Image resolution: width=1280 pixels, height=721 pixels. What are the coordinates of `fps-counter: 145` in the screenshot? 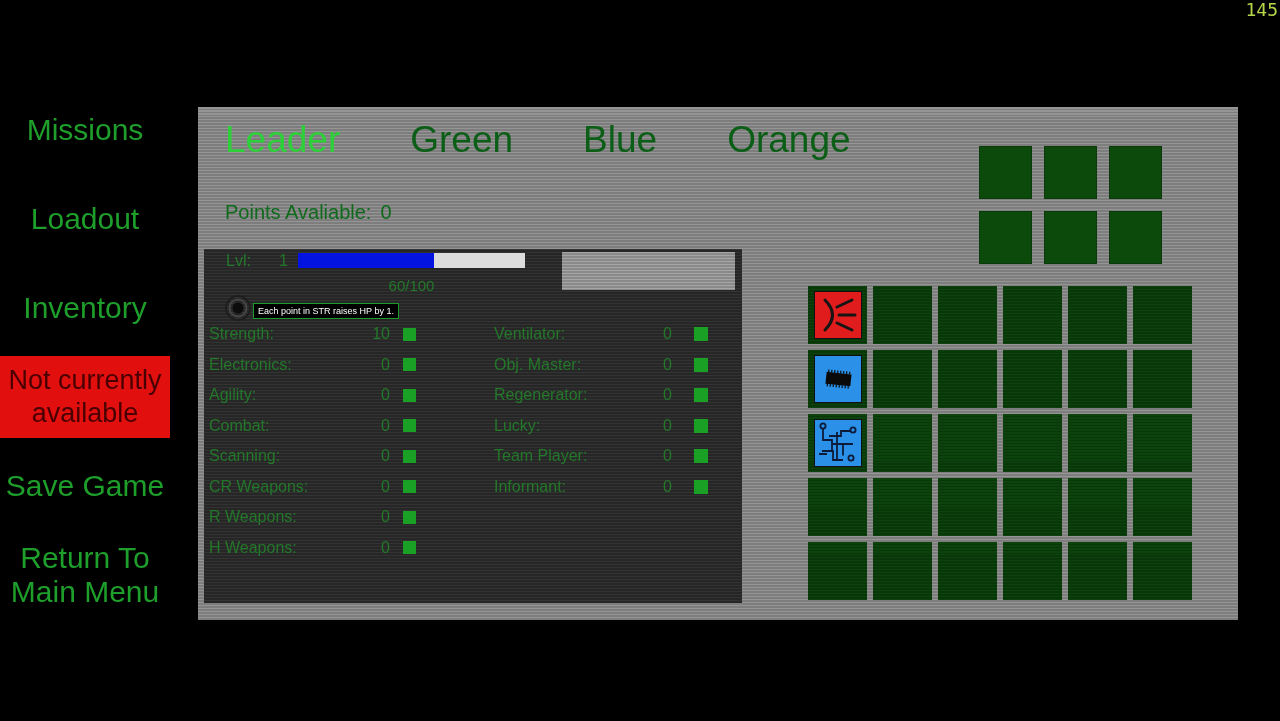 It's located at (1262, 10).